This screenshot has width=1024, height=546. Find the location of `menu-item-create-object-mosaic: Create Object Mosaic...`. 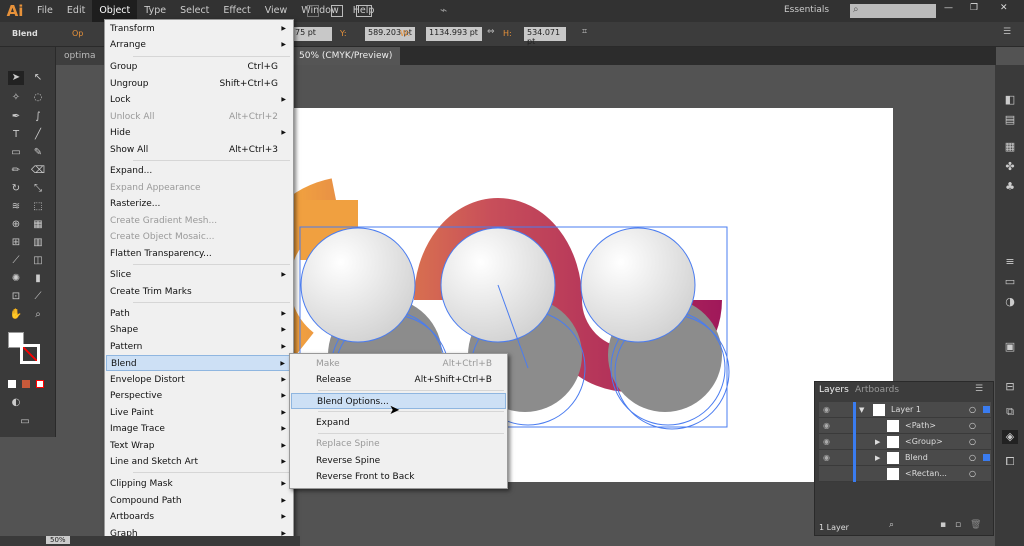

menu-item-create-object-mosaic: Create Object Mosaic... is located at coordinates (199, 237).